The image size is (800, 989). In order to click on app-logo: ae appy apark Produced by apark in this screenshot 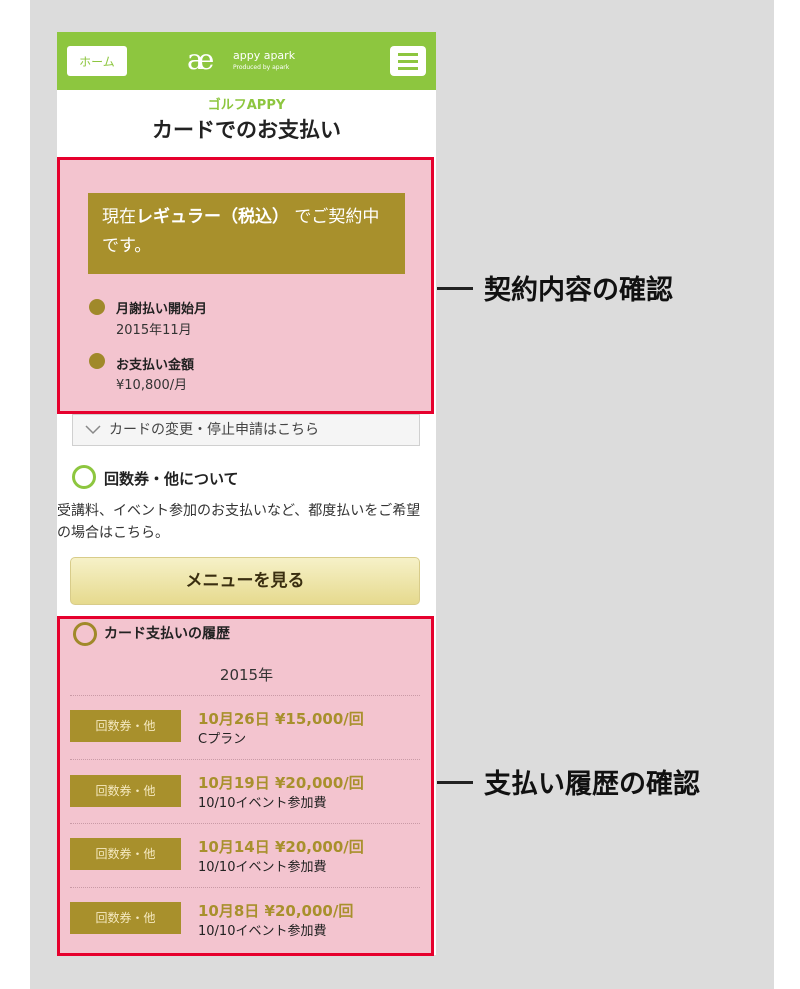, I will do `click(252, 61)`.